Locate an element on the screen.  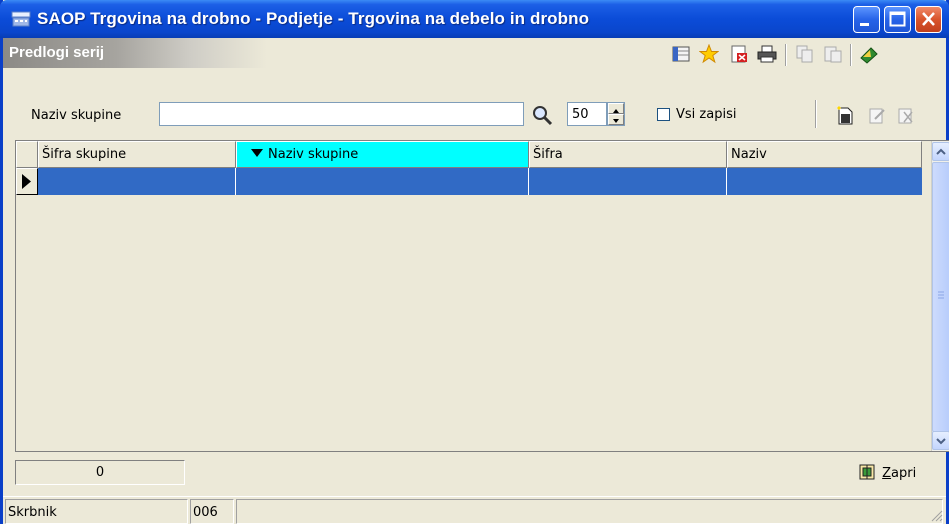
close-window-button is located at coordinates (928, 19).